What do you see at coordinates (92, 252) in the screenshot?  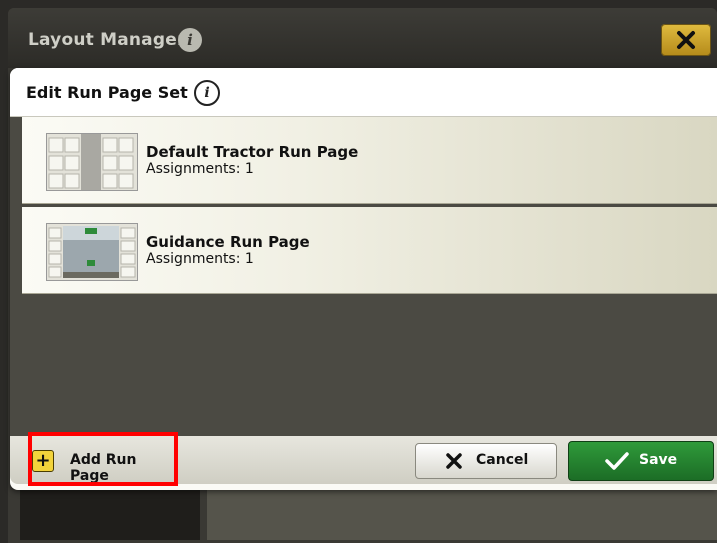 I see `guidance-thumbnail` at bounding box center [92, 252].